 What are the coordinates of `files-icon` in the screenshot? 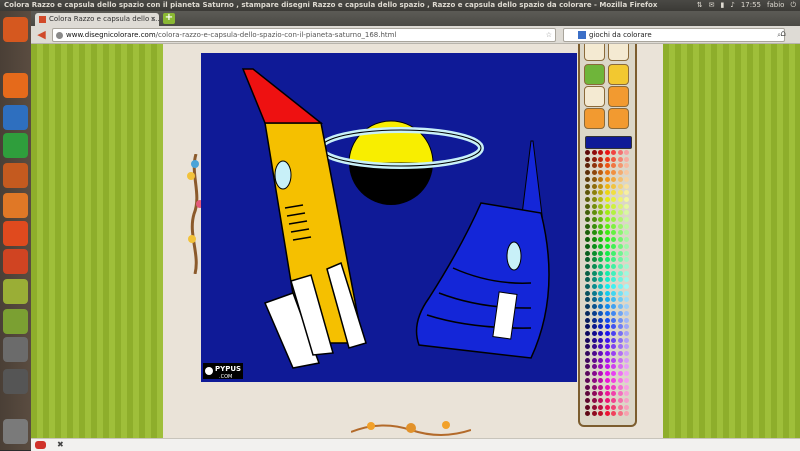 It's located at (15, 205).